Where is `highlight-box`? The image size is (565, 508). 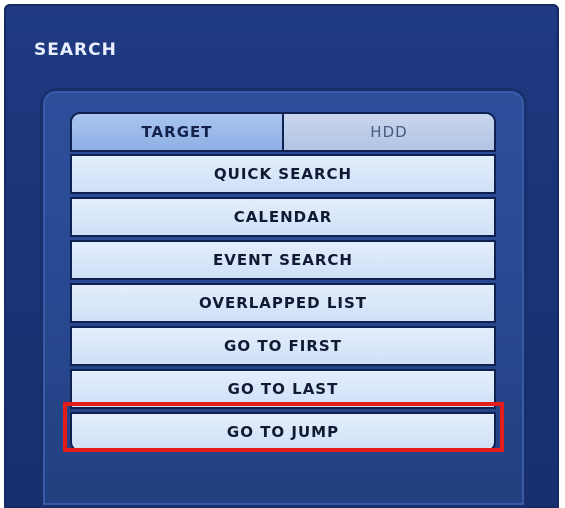 highlight-box is located at coordinates (283, 427).